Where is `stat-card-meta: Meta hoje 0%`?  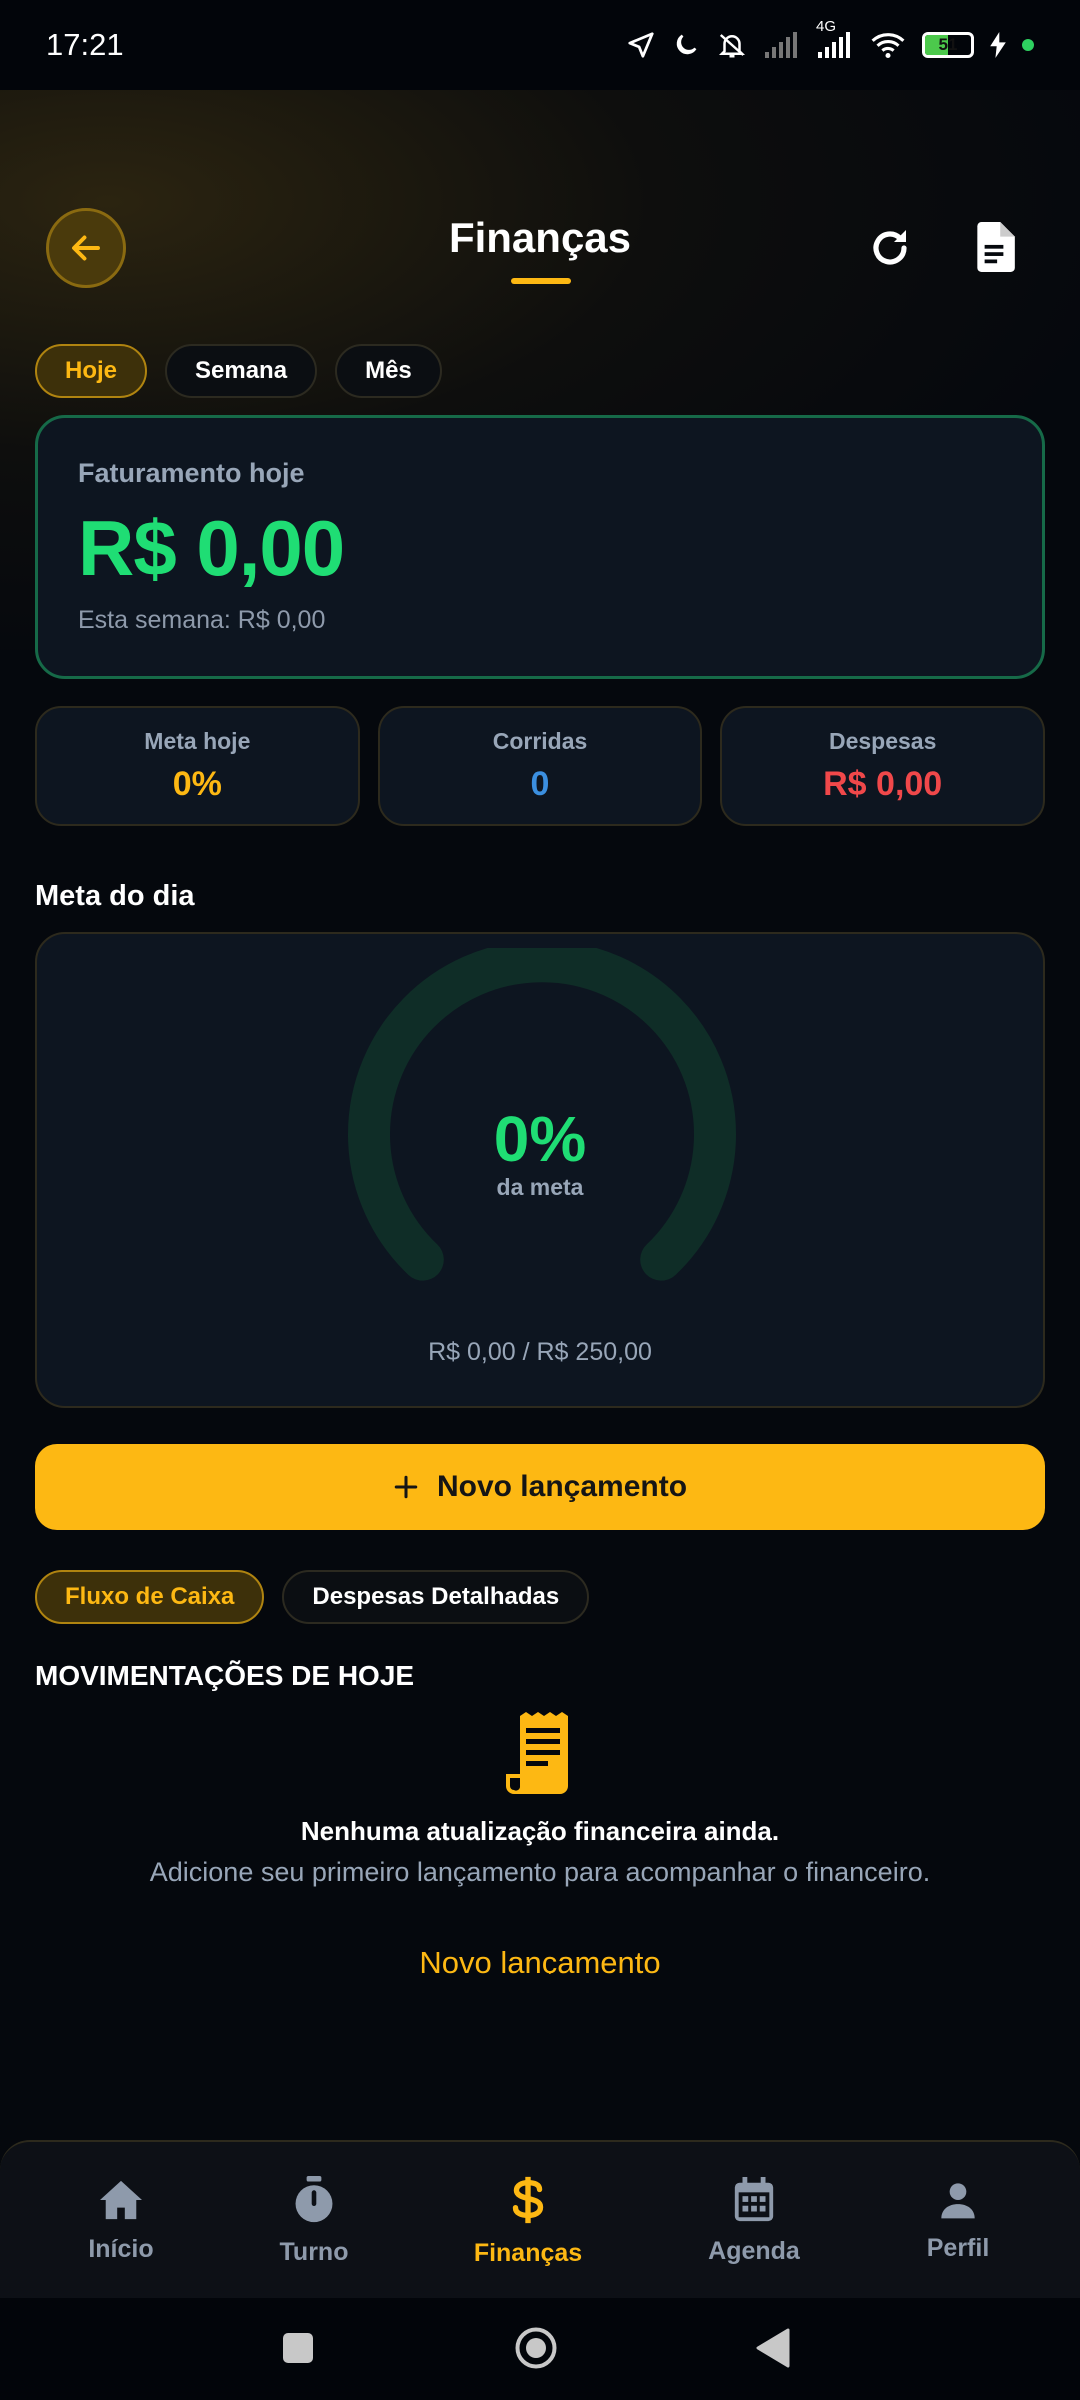
stat-card-meta: Meta hoje 0% is located at coordinates (197, 766).